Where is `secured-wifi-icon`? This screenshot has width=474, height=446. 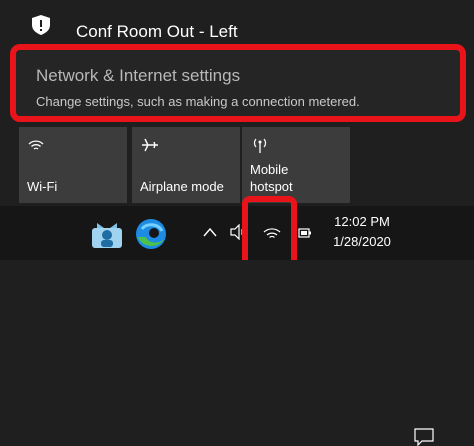 secured-wifi-icon is located at coordinates (41, 25).